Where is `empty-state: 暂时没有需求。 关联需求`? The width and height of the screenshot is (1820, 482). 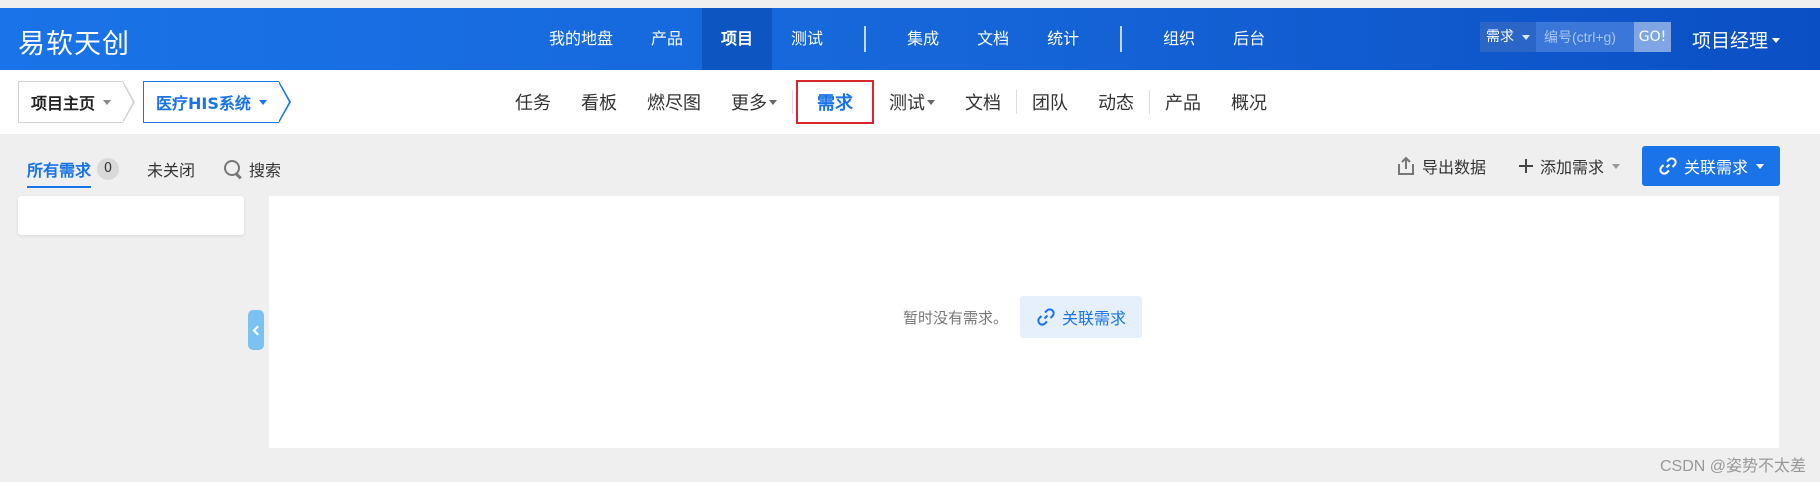 empty-state: 暂时没有需求。 关联需求 is located at coordinates (1023, 317).